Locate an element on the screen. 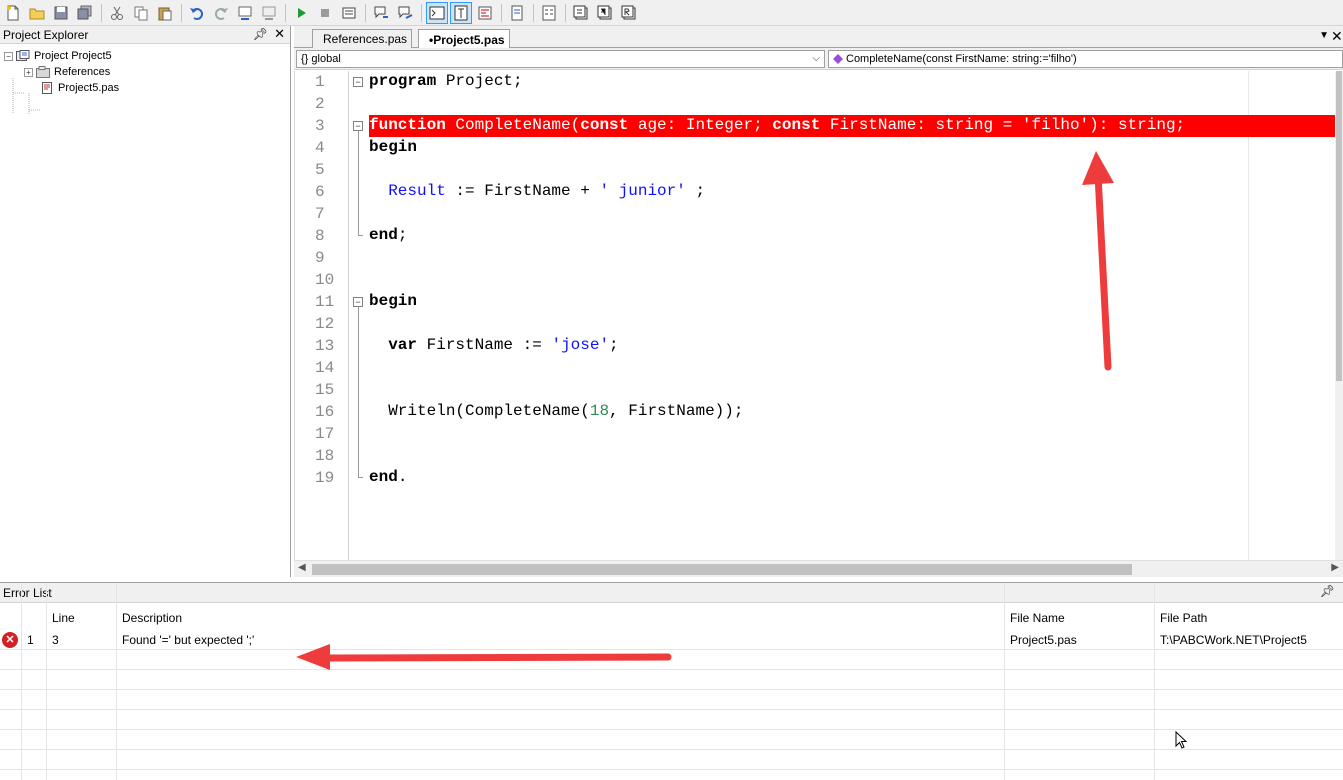  horizontal-scrollbar: ◀ ▶ is located at coordinates (818, 568).